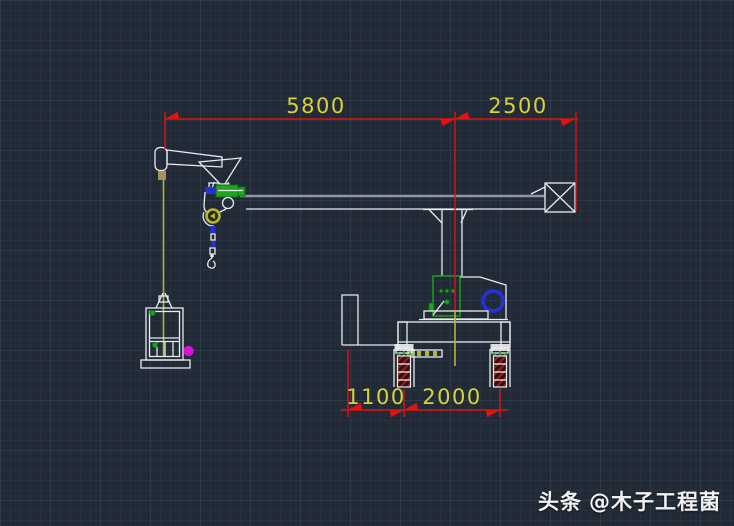 The image size is (734, 526). I want to click on dim-label-2000: 2000, so click(451, 397).